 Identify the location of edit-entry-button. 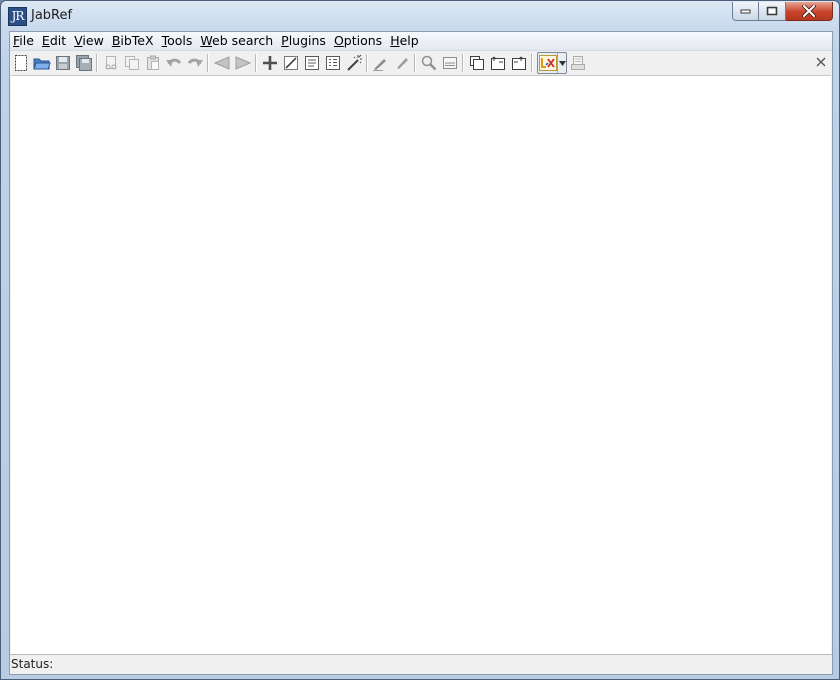
(290, 63).